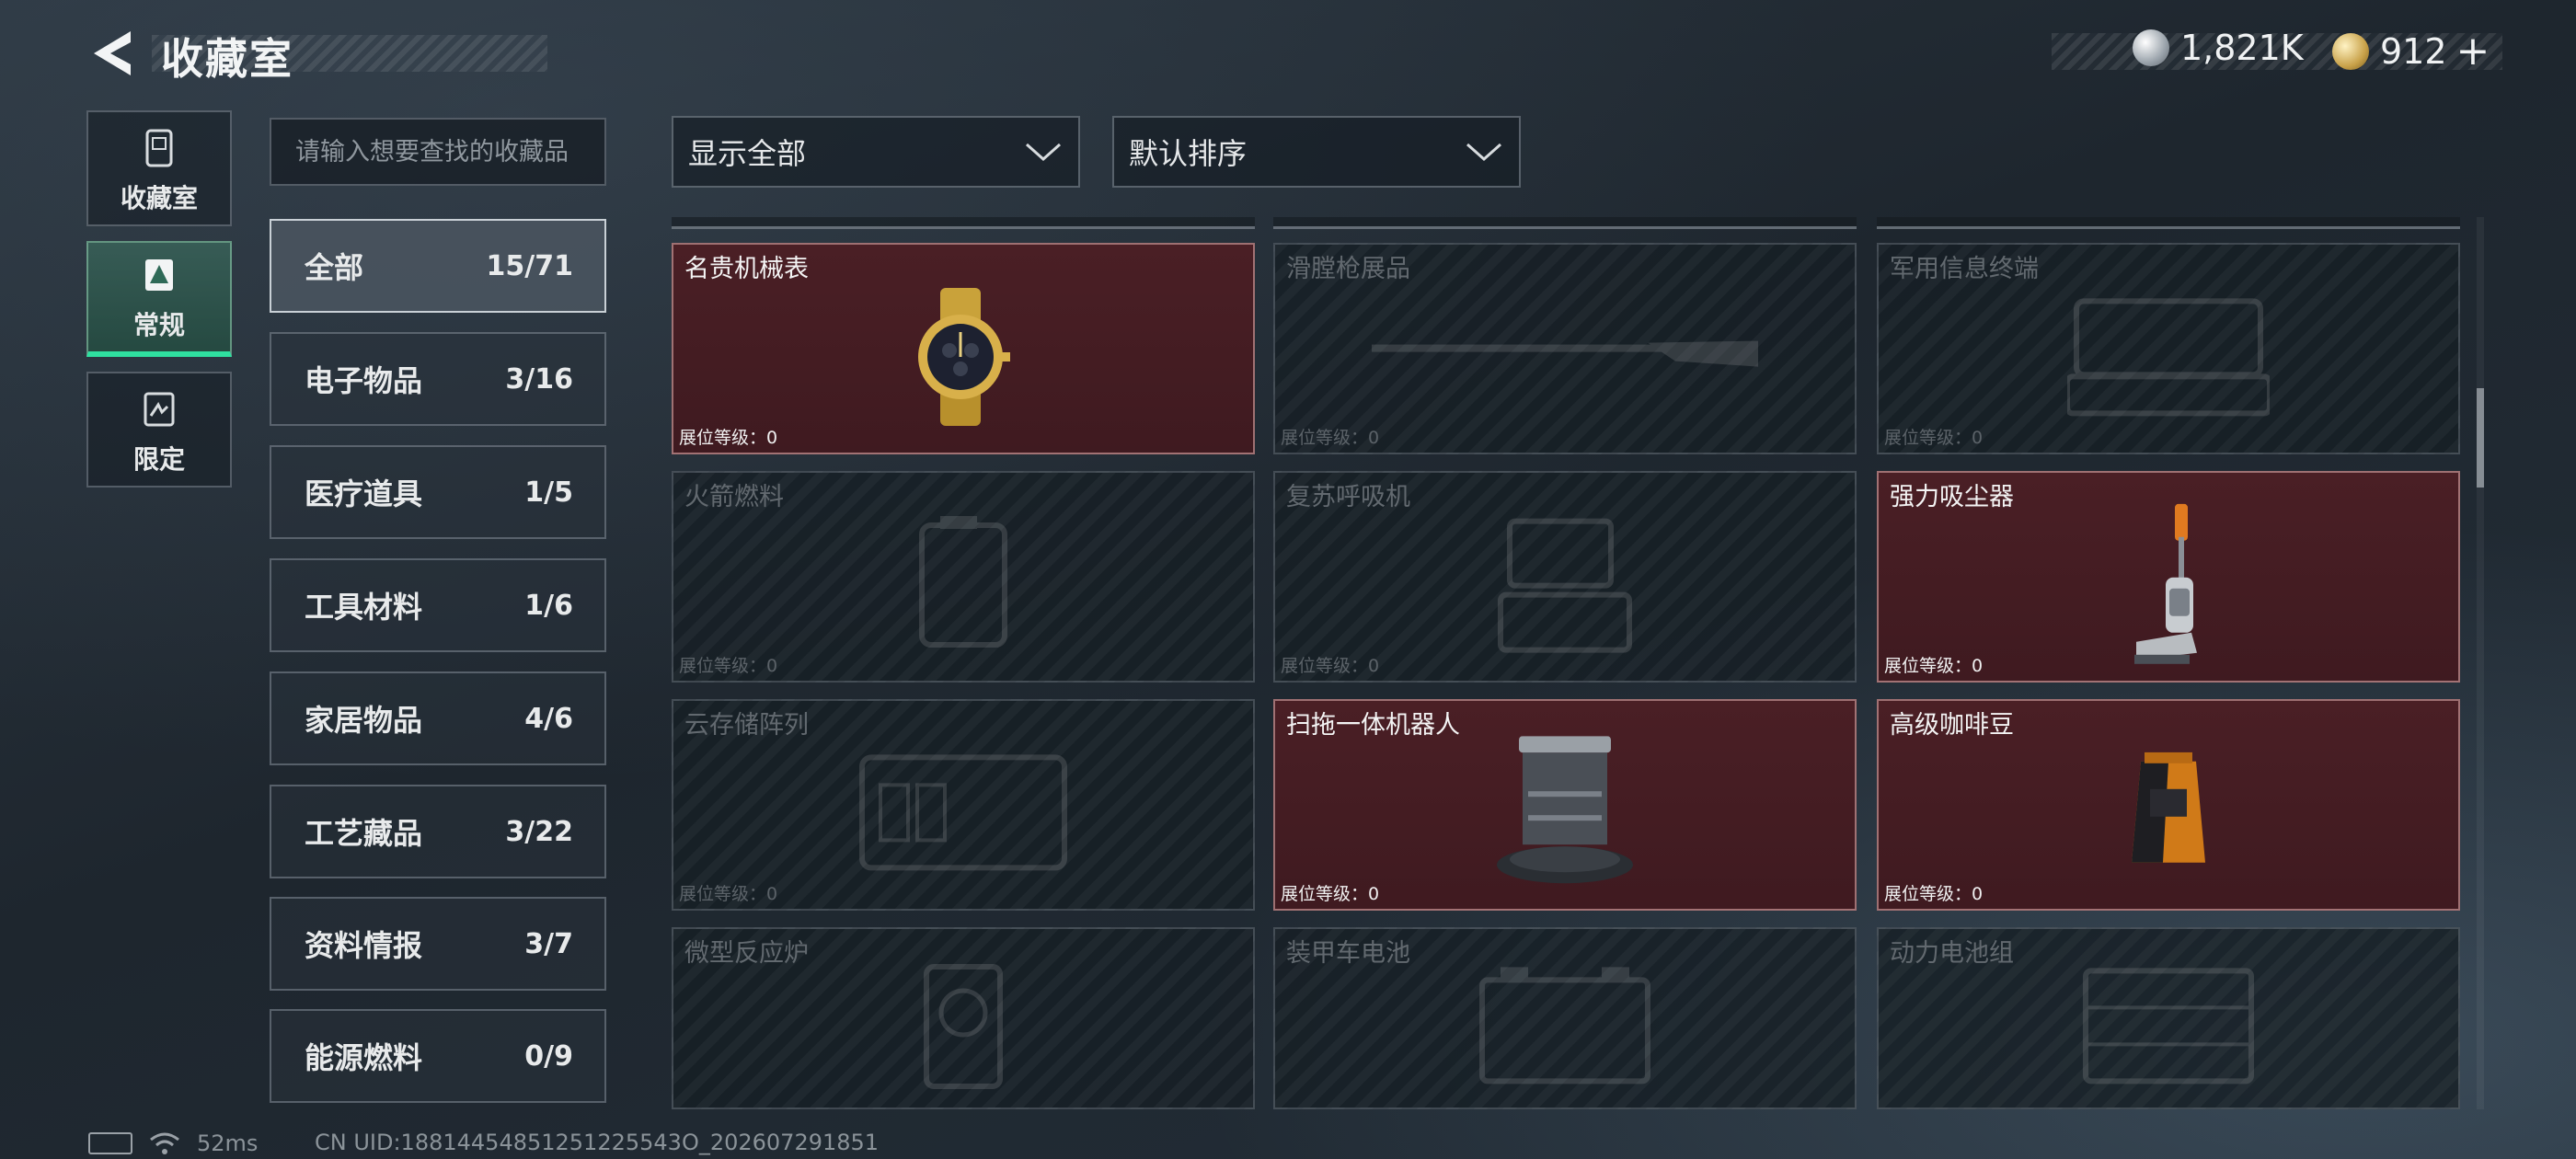  What do you see at coordinates (1952, 725) in the screenshot?
I see `item-name: 高级咖啡豆` at bounding box center [1952, 725].